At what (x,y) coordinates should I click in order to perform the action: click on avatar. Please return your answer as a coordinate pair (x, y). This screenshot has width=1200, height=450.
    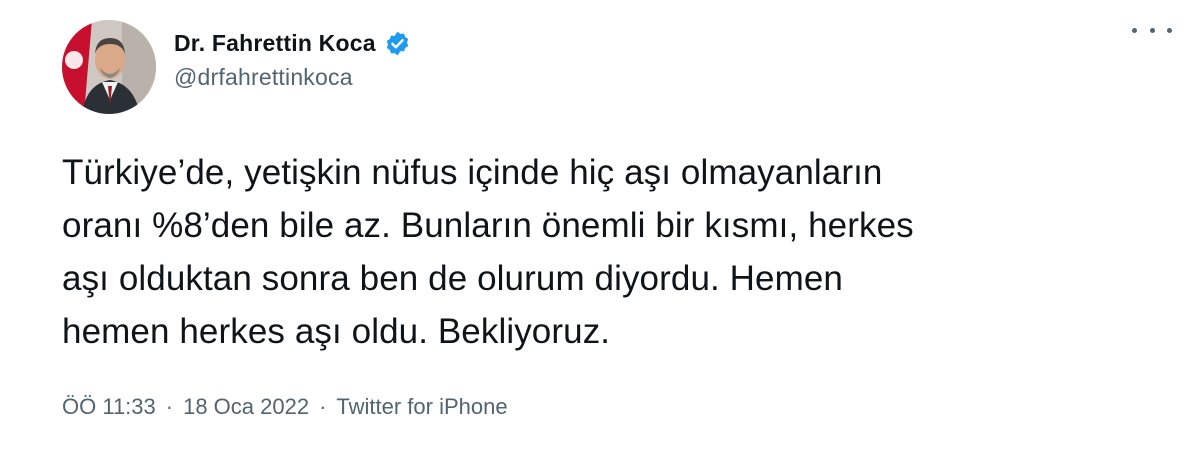
    Looking at the image, I should click on (109, 67).